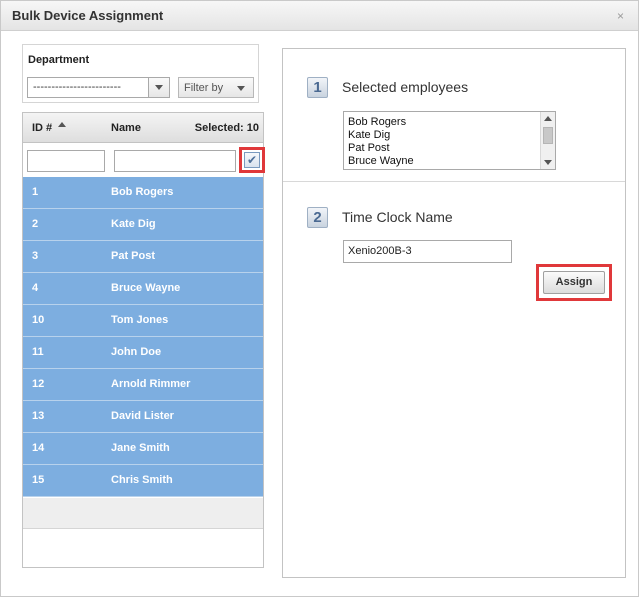 This screenshot has width=639, height=597. I want to click on scroll-up-icon, so click(548, 118).